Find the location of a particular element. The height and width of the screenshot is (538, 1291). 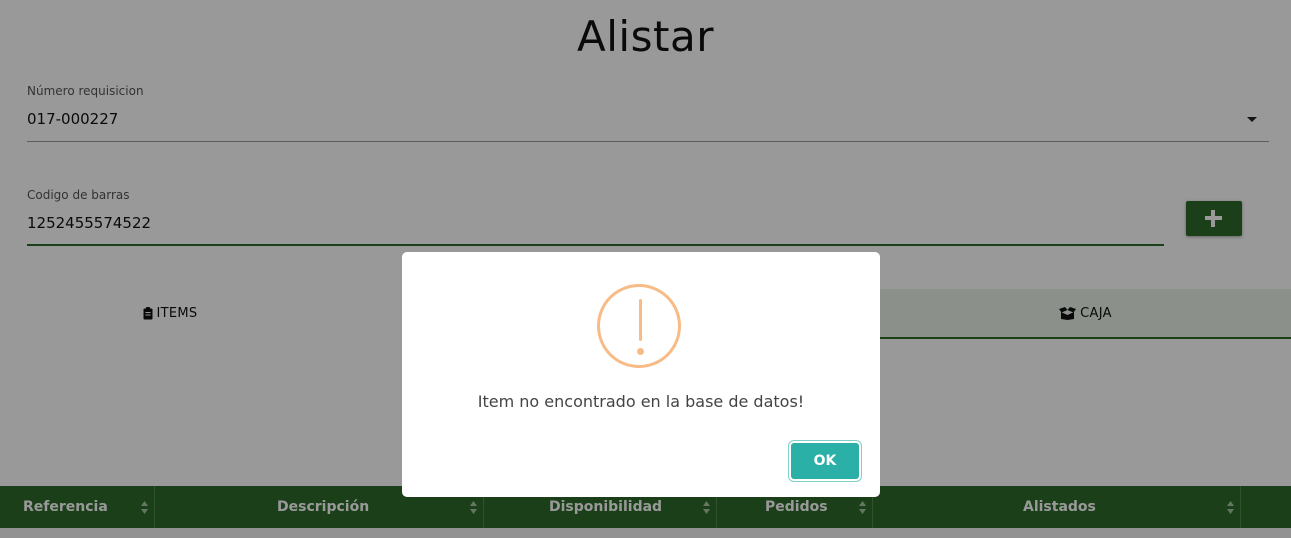

warning-icon is located at coordinates (639, 326).